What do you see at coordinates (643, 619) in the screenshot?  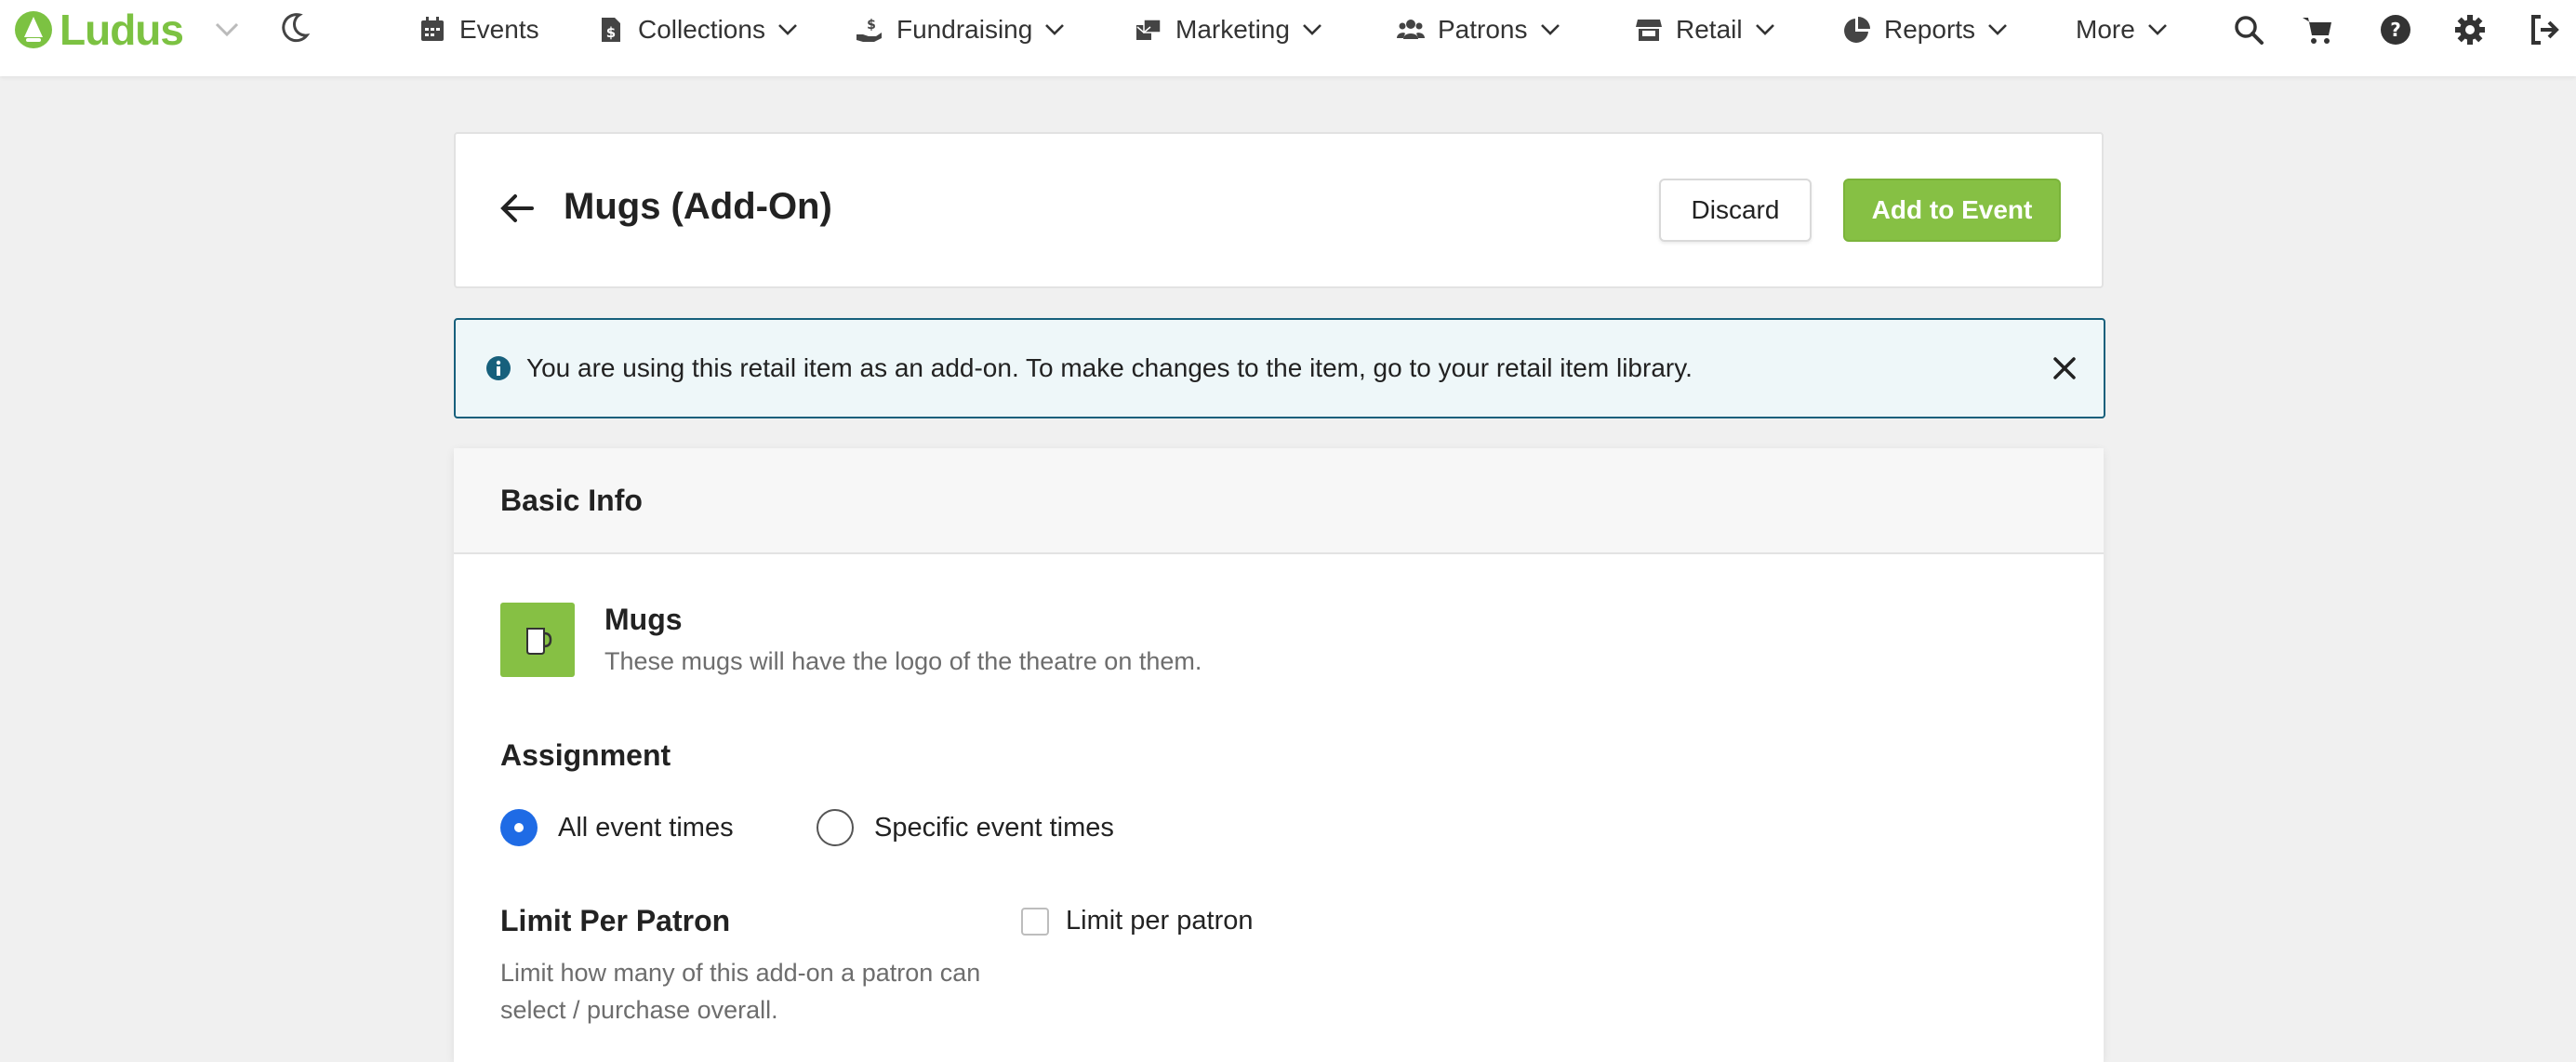 I see `item-name: Mugs` at bounding box center [643, 619].